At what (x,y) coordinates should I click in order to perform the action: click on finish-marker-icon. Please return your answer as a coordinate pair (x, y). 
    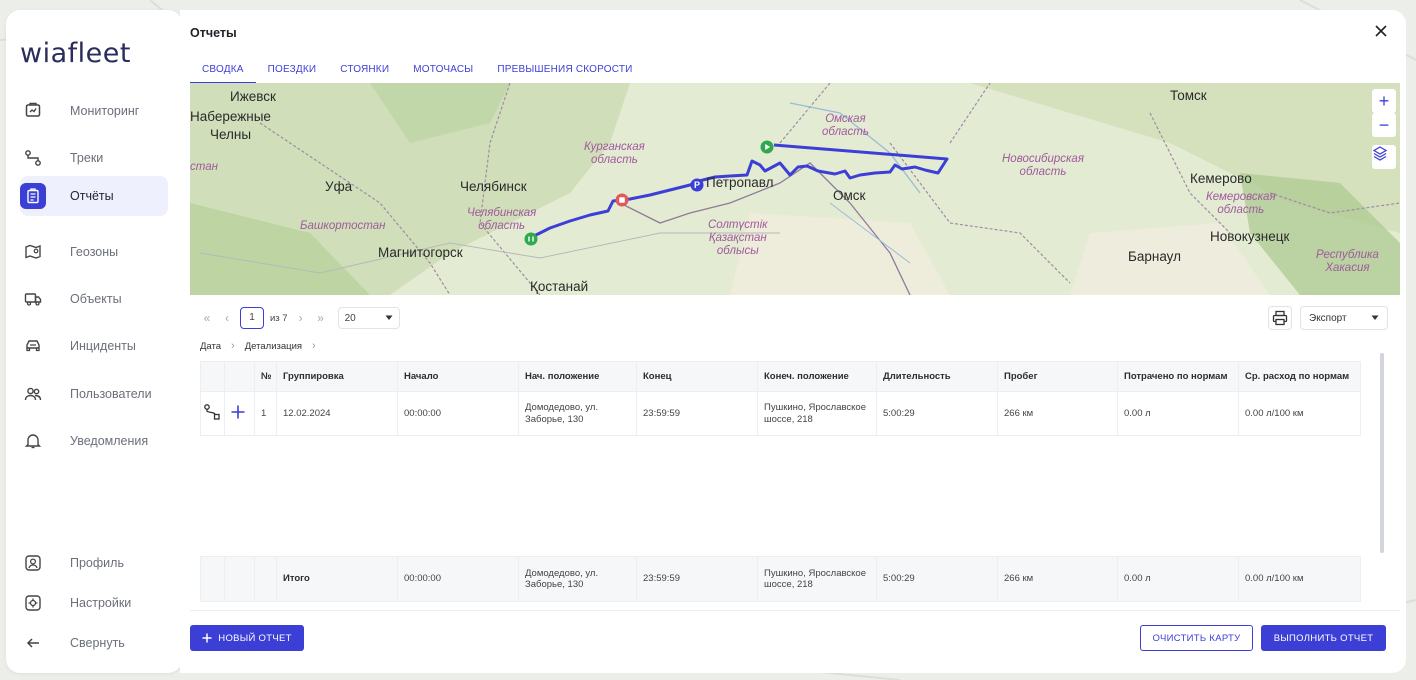
    Looking at the image, I should click on (767, 147).